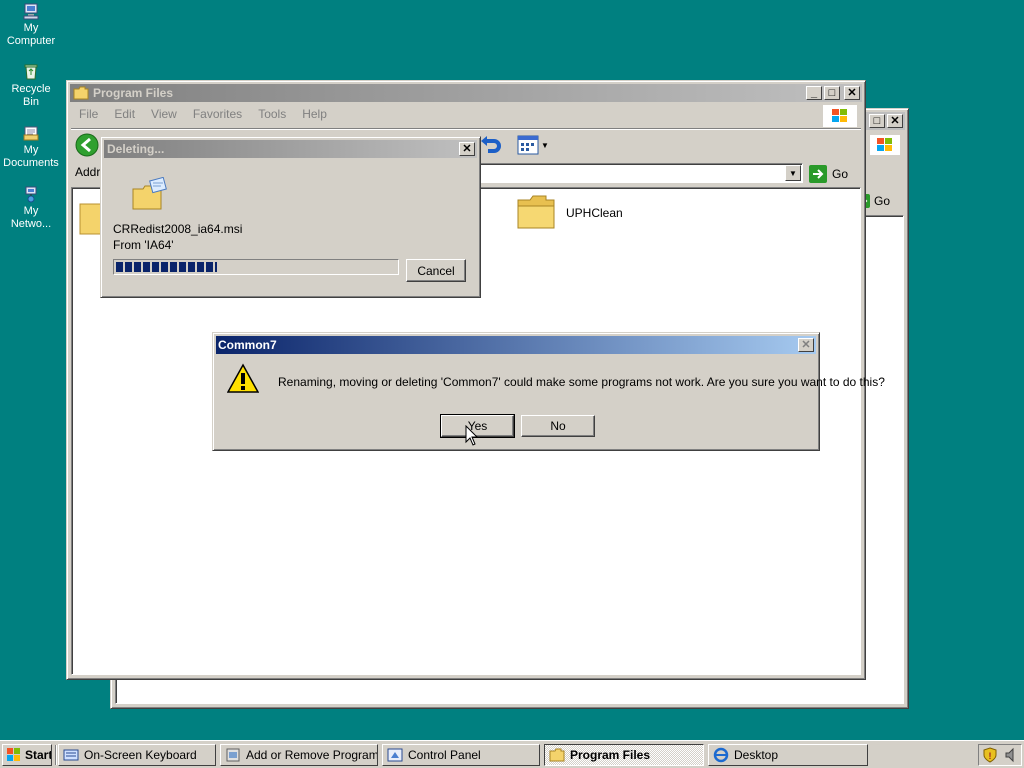 The height and width of the screenshot is (768, 1024). Describe the element at coordinates (444, 755) in the screenshot. I see `task-label: Control Panel` at that location.